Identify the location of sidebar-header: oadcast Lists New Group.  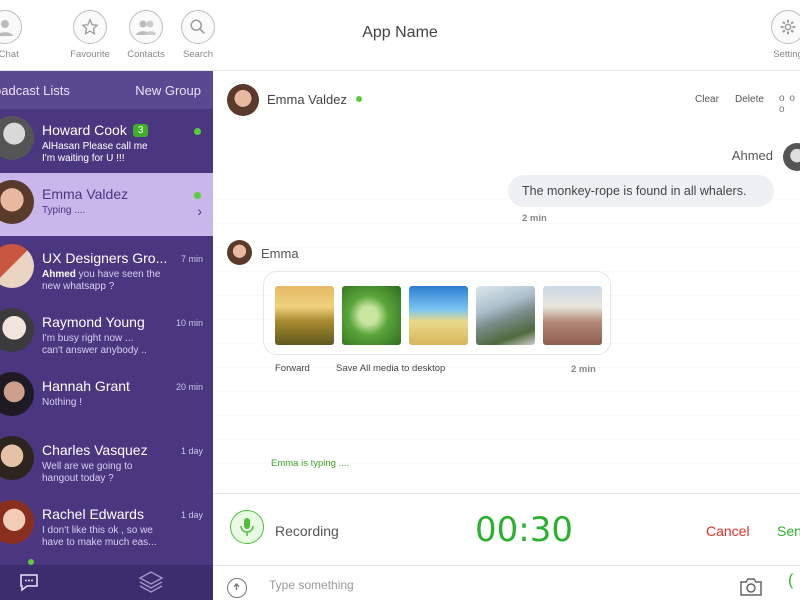
(106, 90).